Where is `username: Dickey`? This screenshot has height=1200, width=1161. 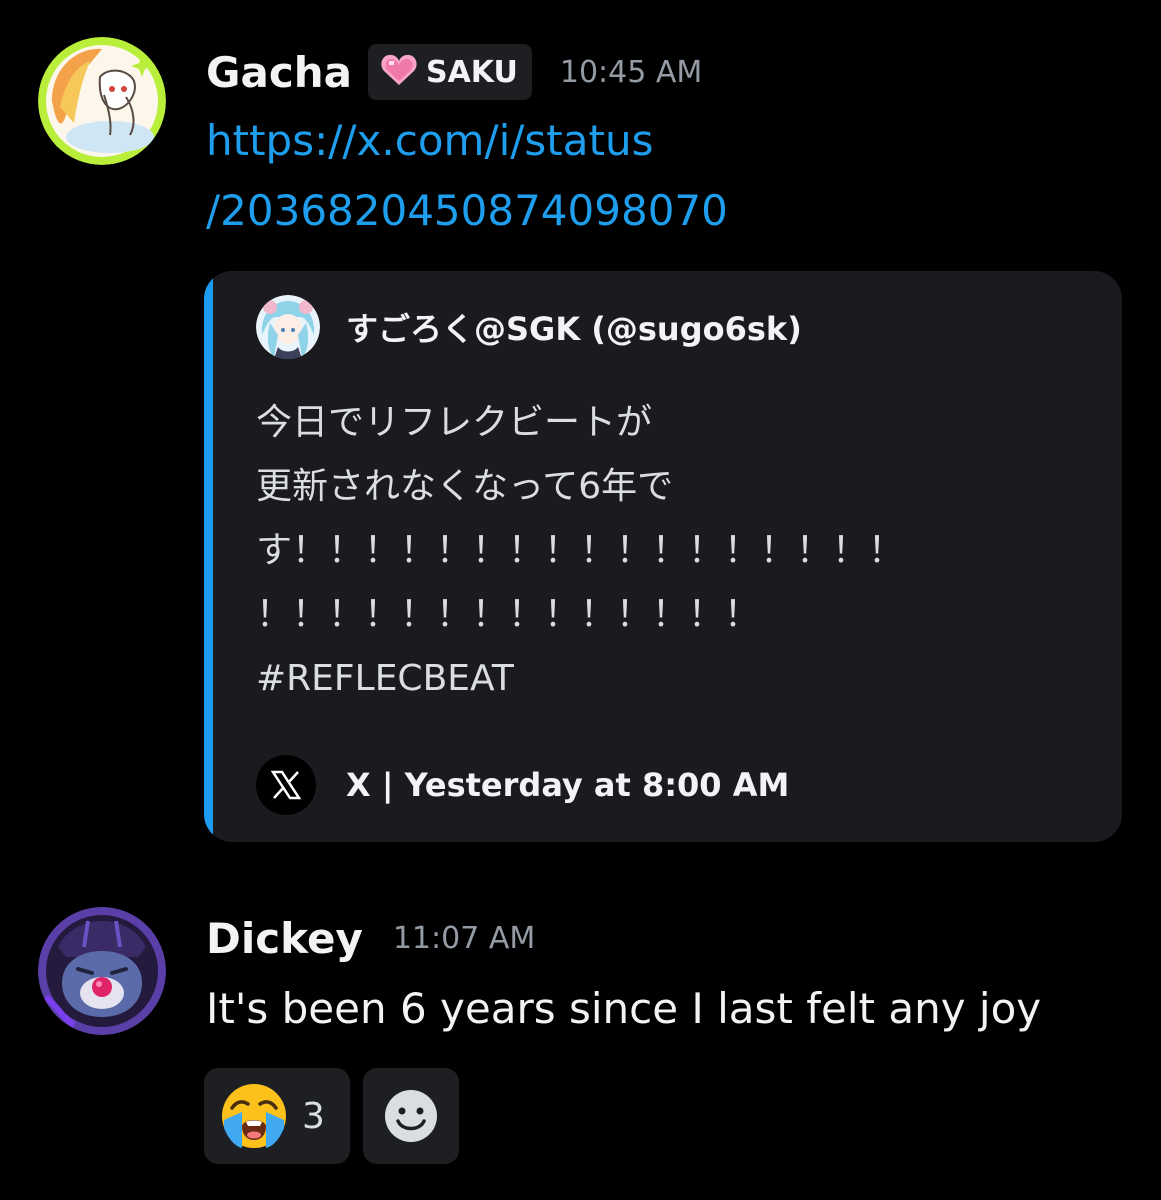 username: Dickey is located at coordinates (284, 938).